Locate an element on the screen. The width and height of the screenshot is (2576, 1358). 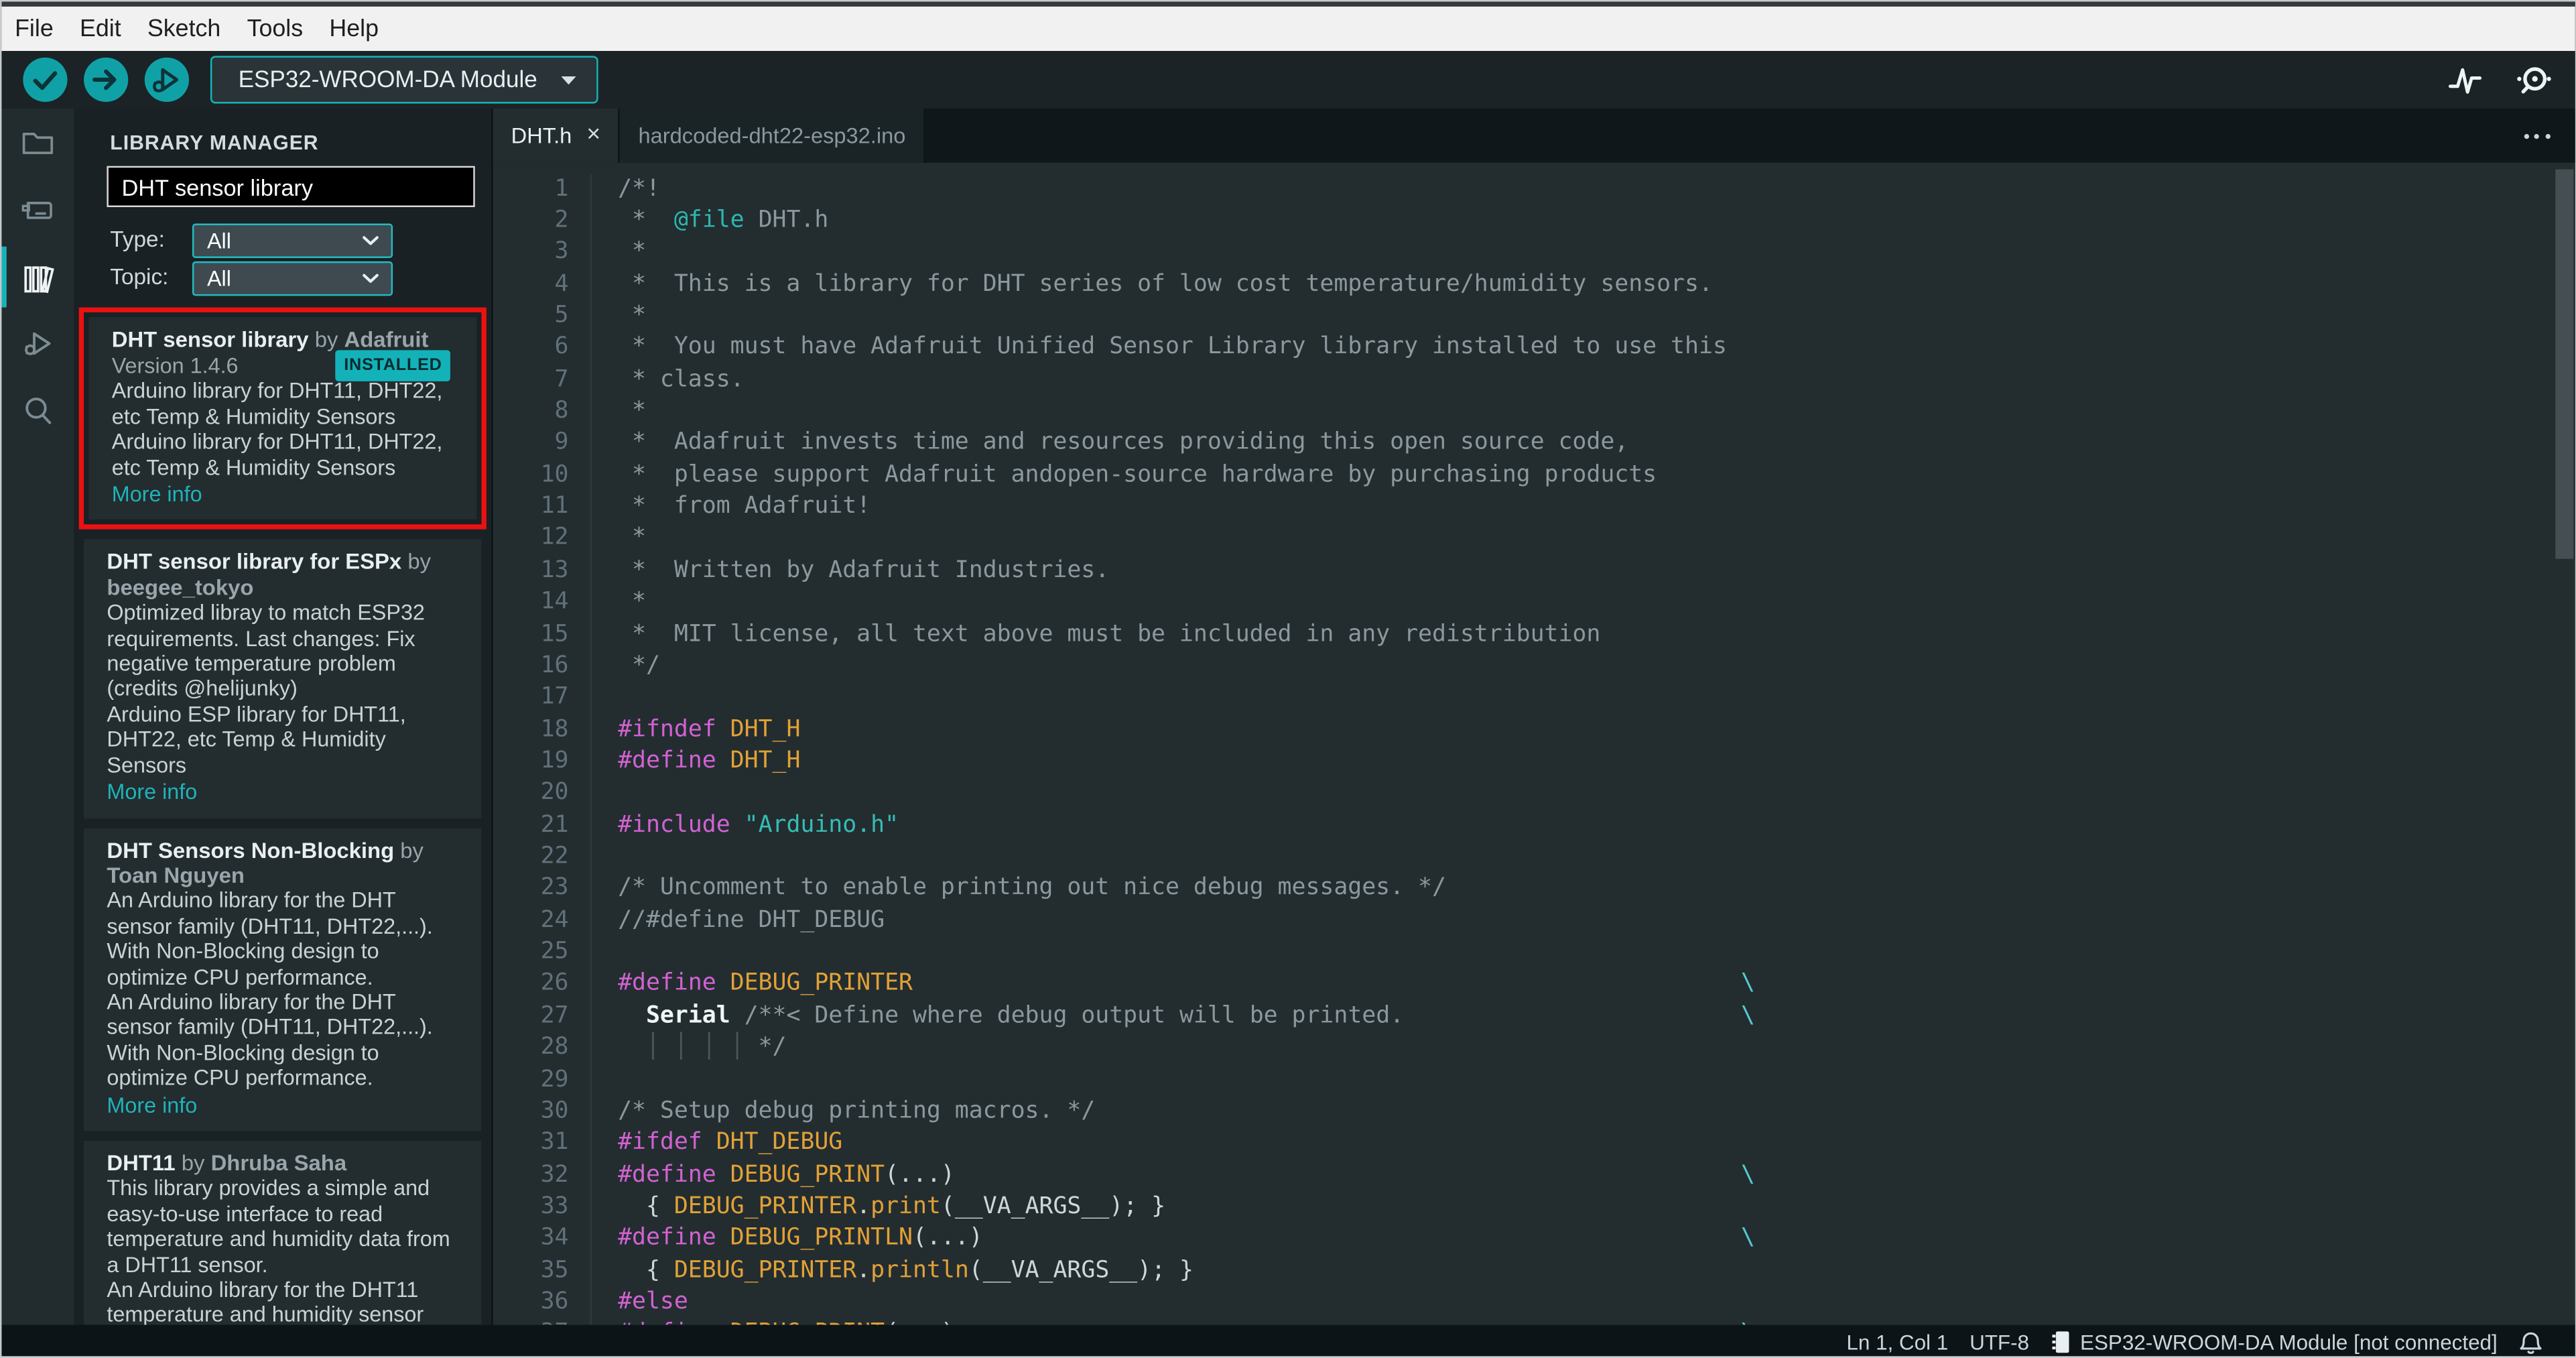
library-description-line: requirements. Last changes: Fix is located at coordinates (261, 638).